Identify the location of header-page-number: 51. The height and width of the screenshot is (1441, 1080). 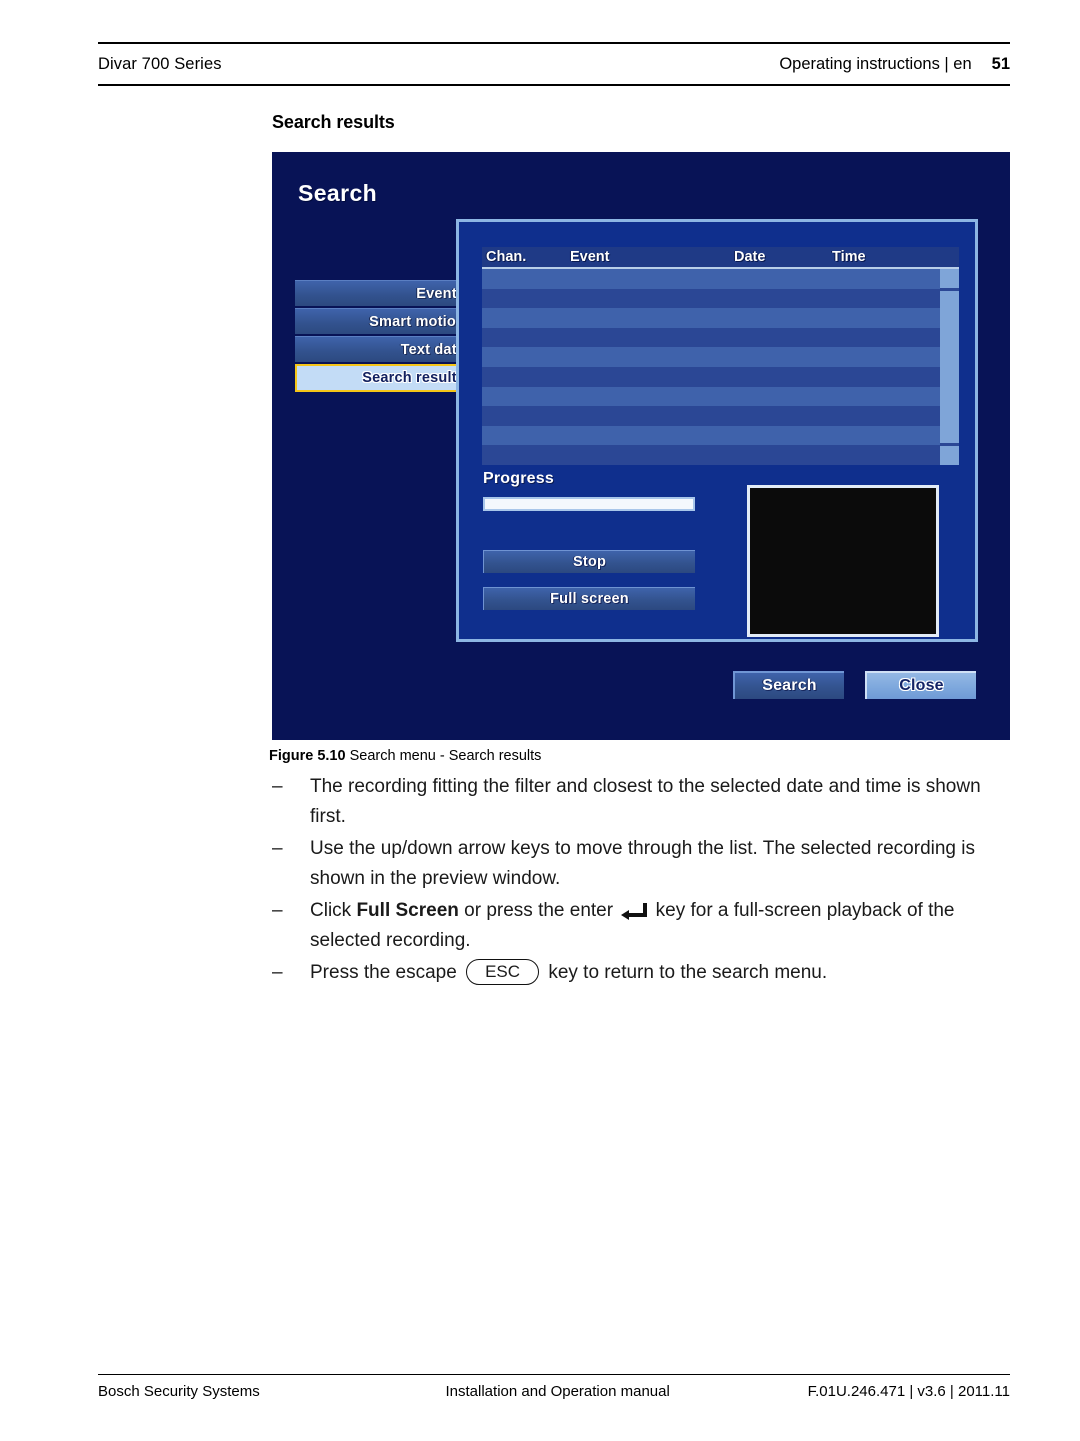
(1000, 63).